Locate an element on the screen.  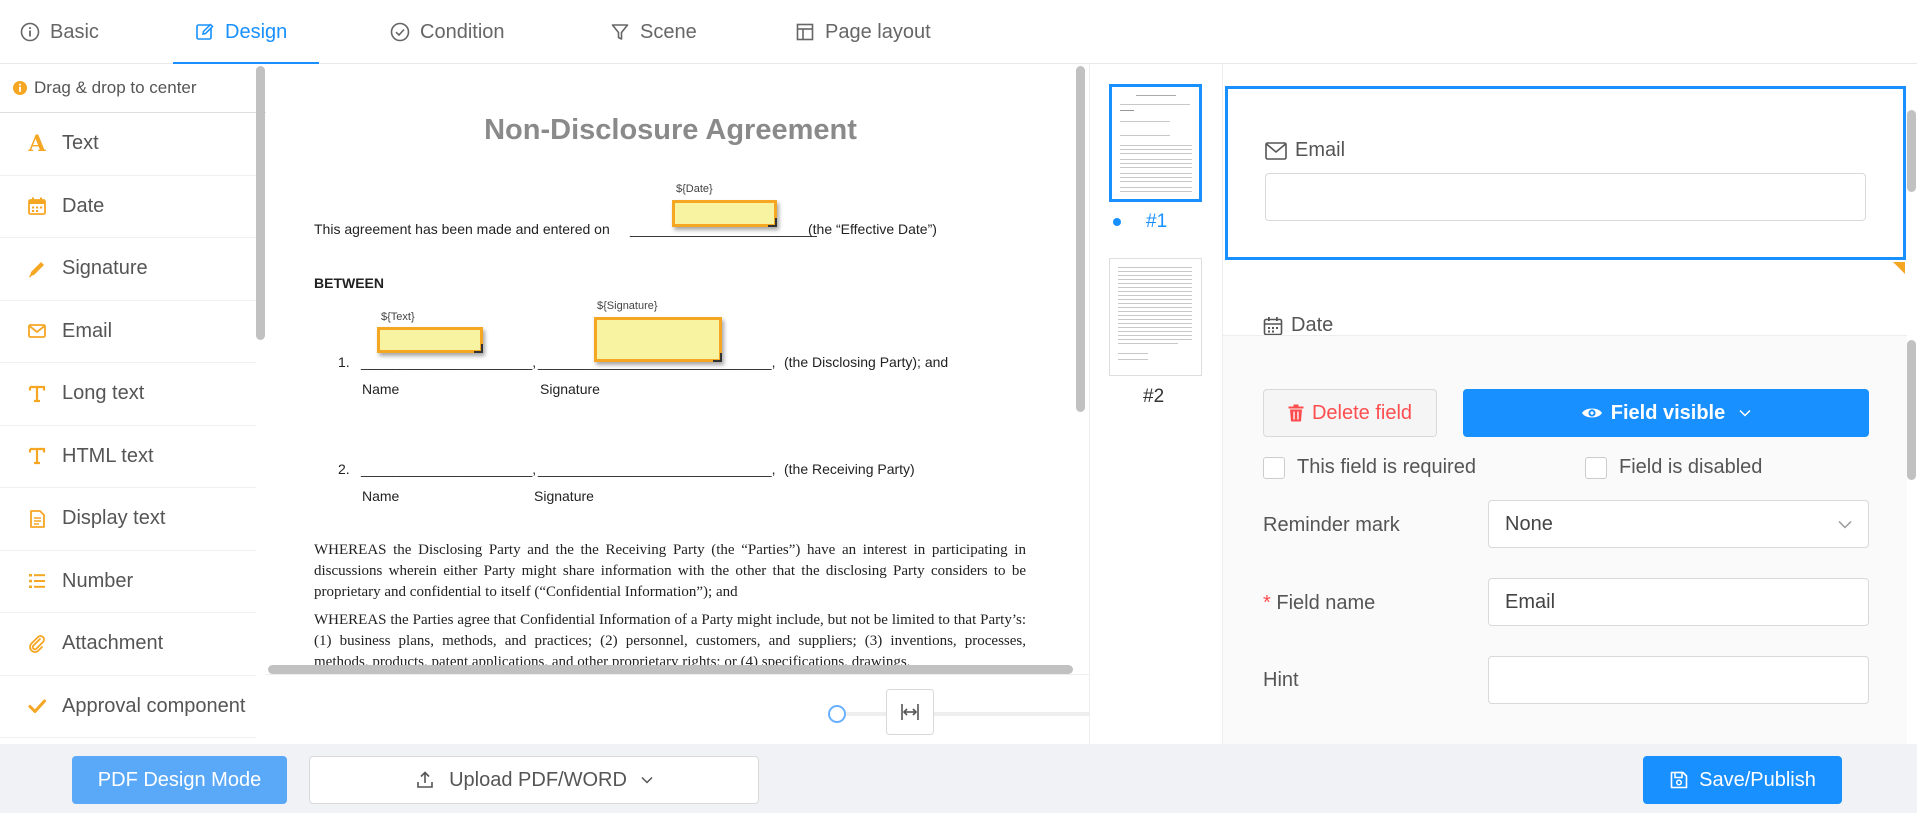
settings-scrollbar is located at coordinates (1911, 410).